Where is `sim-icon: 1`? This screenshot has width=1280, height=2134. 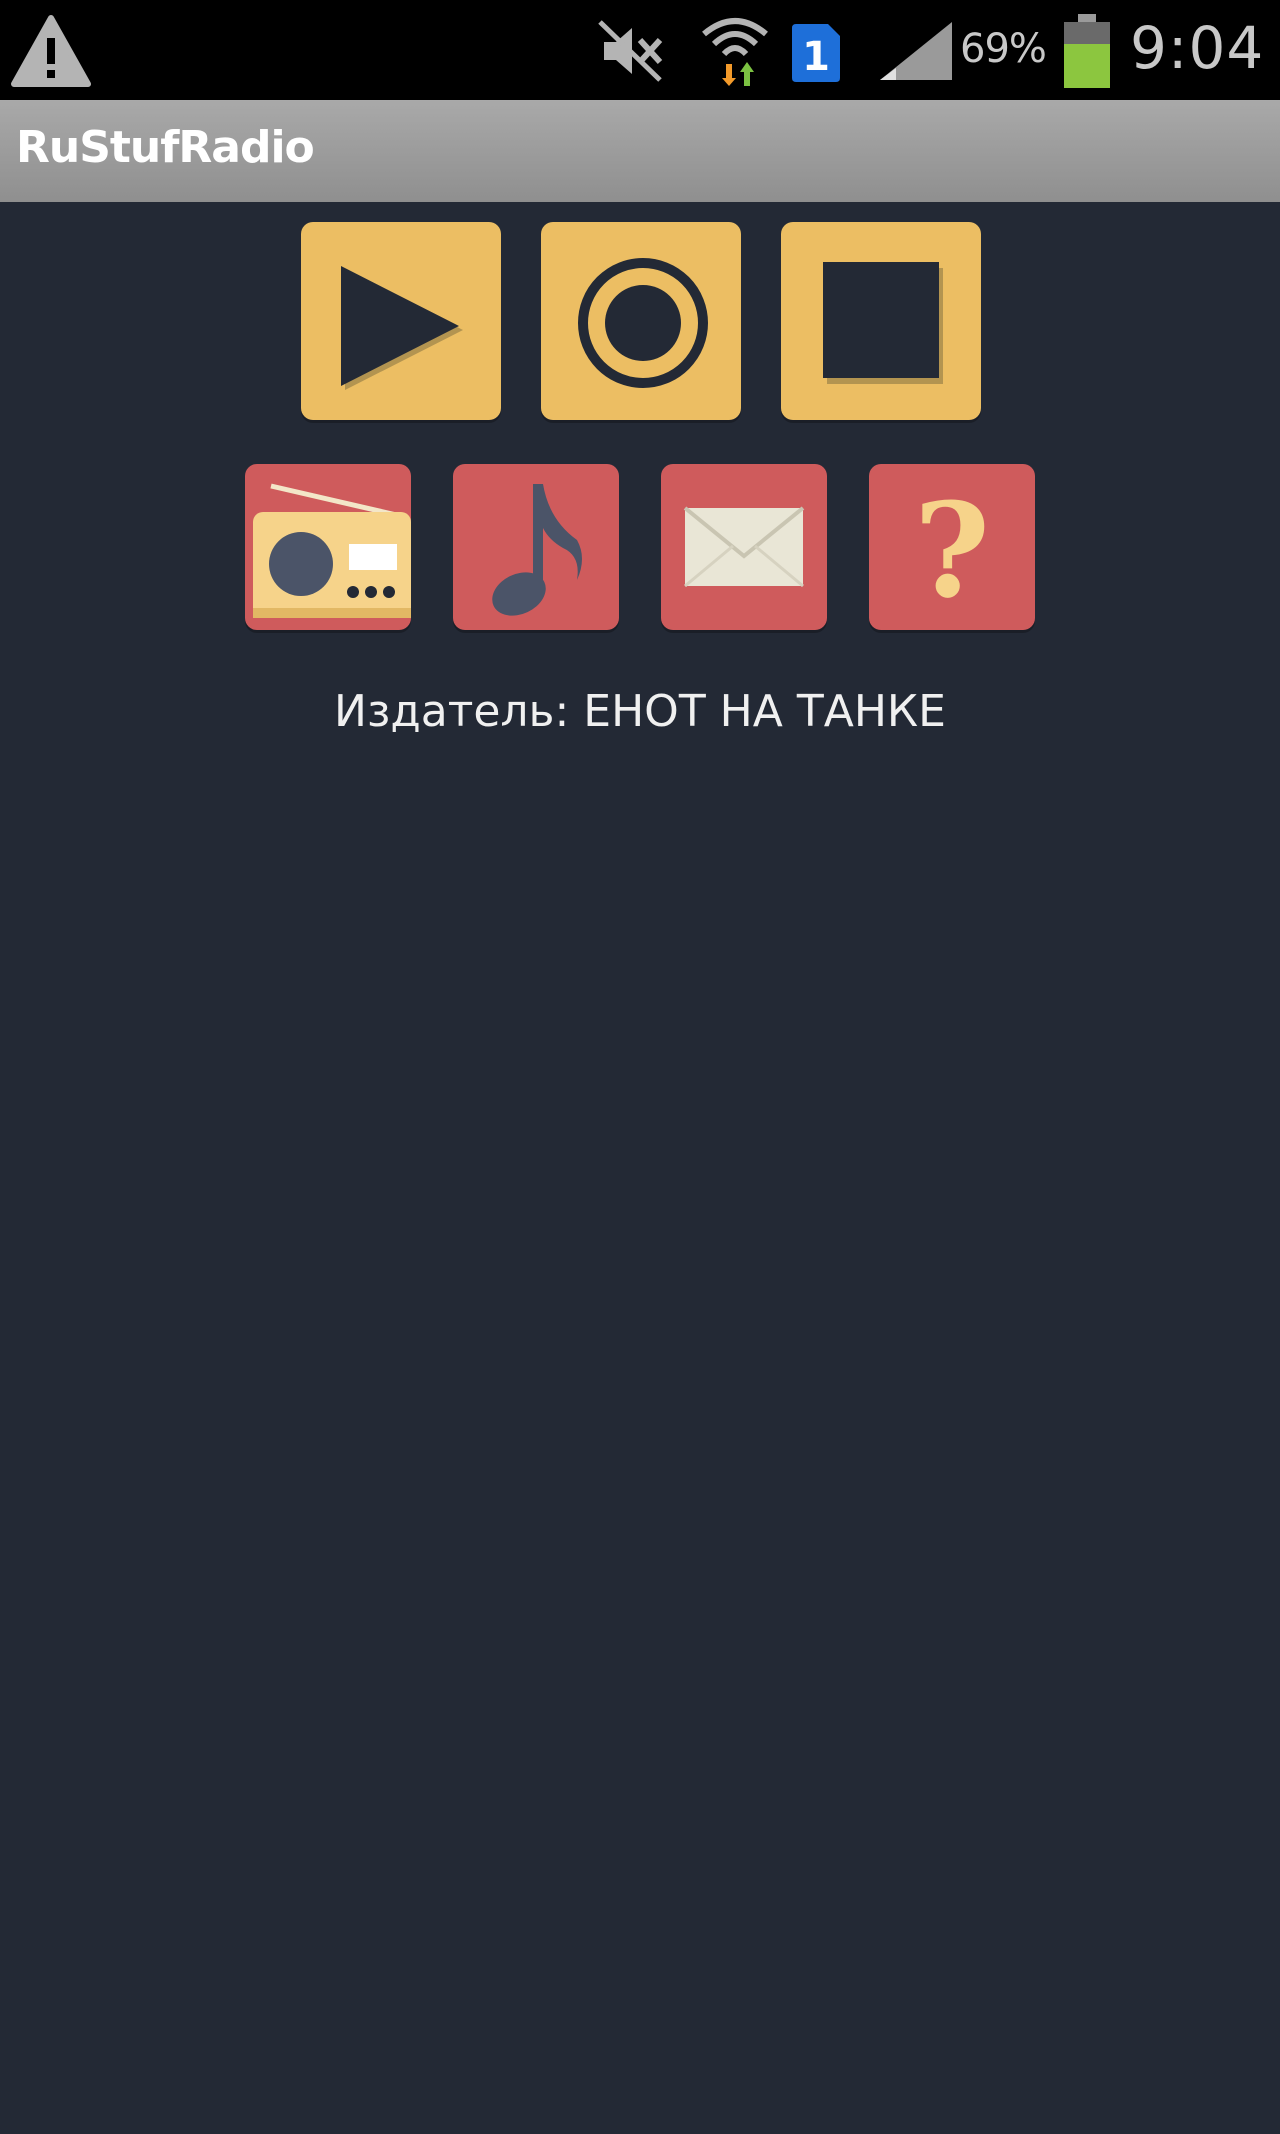
sim-icon: 1 is located at coordinates (816, 53).